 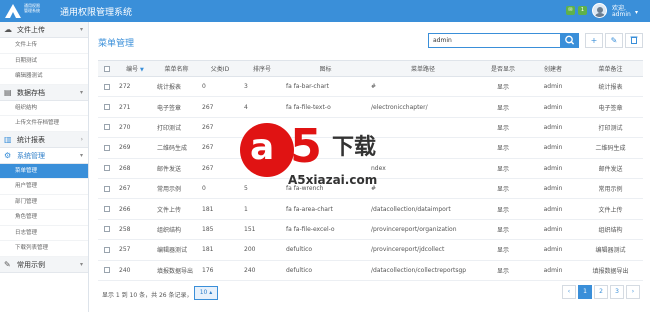 I want to click on page-button-1: 1, so click(x=585, y=292).